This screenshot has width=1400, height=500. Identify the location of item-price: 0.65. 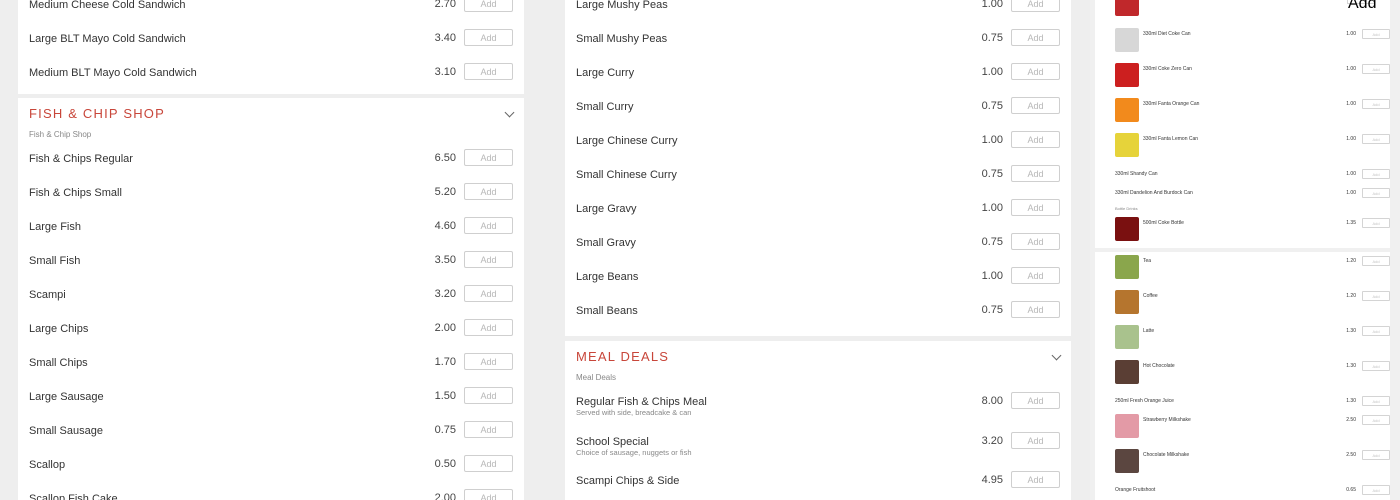
(1351, 490).